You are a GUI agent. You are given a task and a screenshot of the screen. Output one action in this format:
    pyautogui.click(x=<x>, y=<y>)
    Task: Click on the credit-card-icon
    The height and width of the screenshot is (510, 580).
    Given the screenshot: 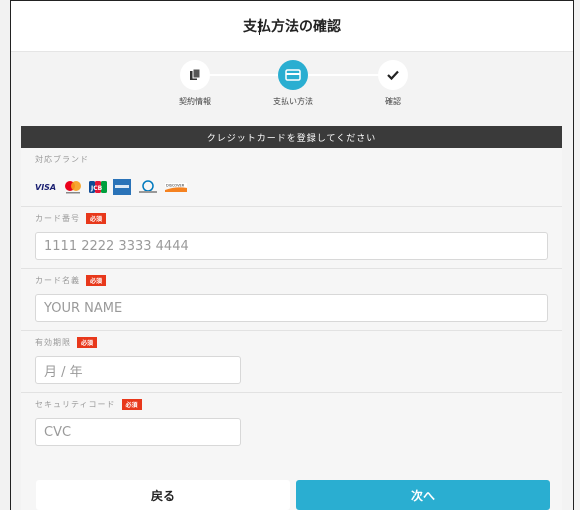 What is the action you would take?
    pyautogui.click(x=293, y=75)
    